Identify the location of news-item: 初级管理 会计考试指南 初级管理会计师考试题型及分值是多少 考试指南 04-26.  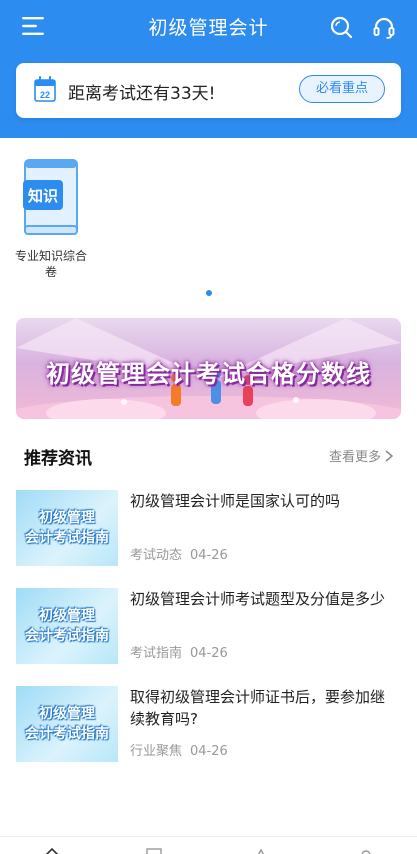
(208, 626).